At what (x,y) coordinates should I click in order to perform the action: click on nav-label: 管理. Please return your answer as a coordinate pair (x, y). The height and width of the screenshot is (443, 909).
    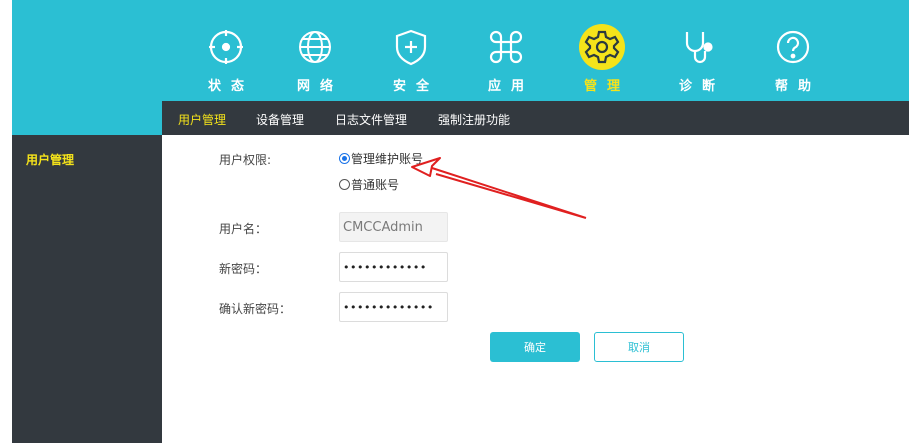
    Looking at the image, I should click on (606, 86).